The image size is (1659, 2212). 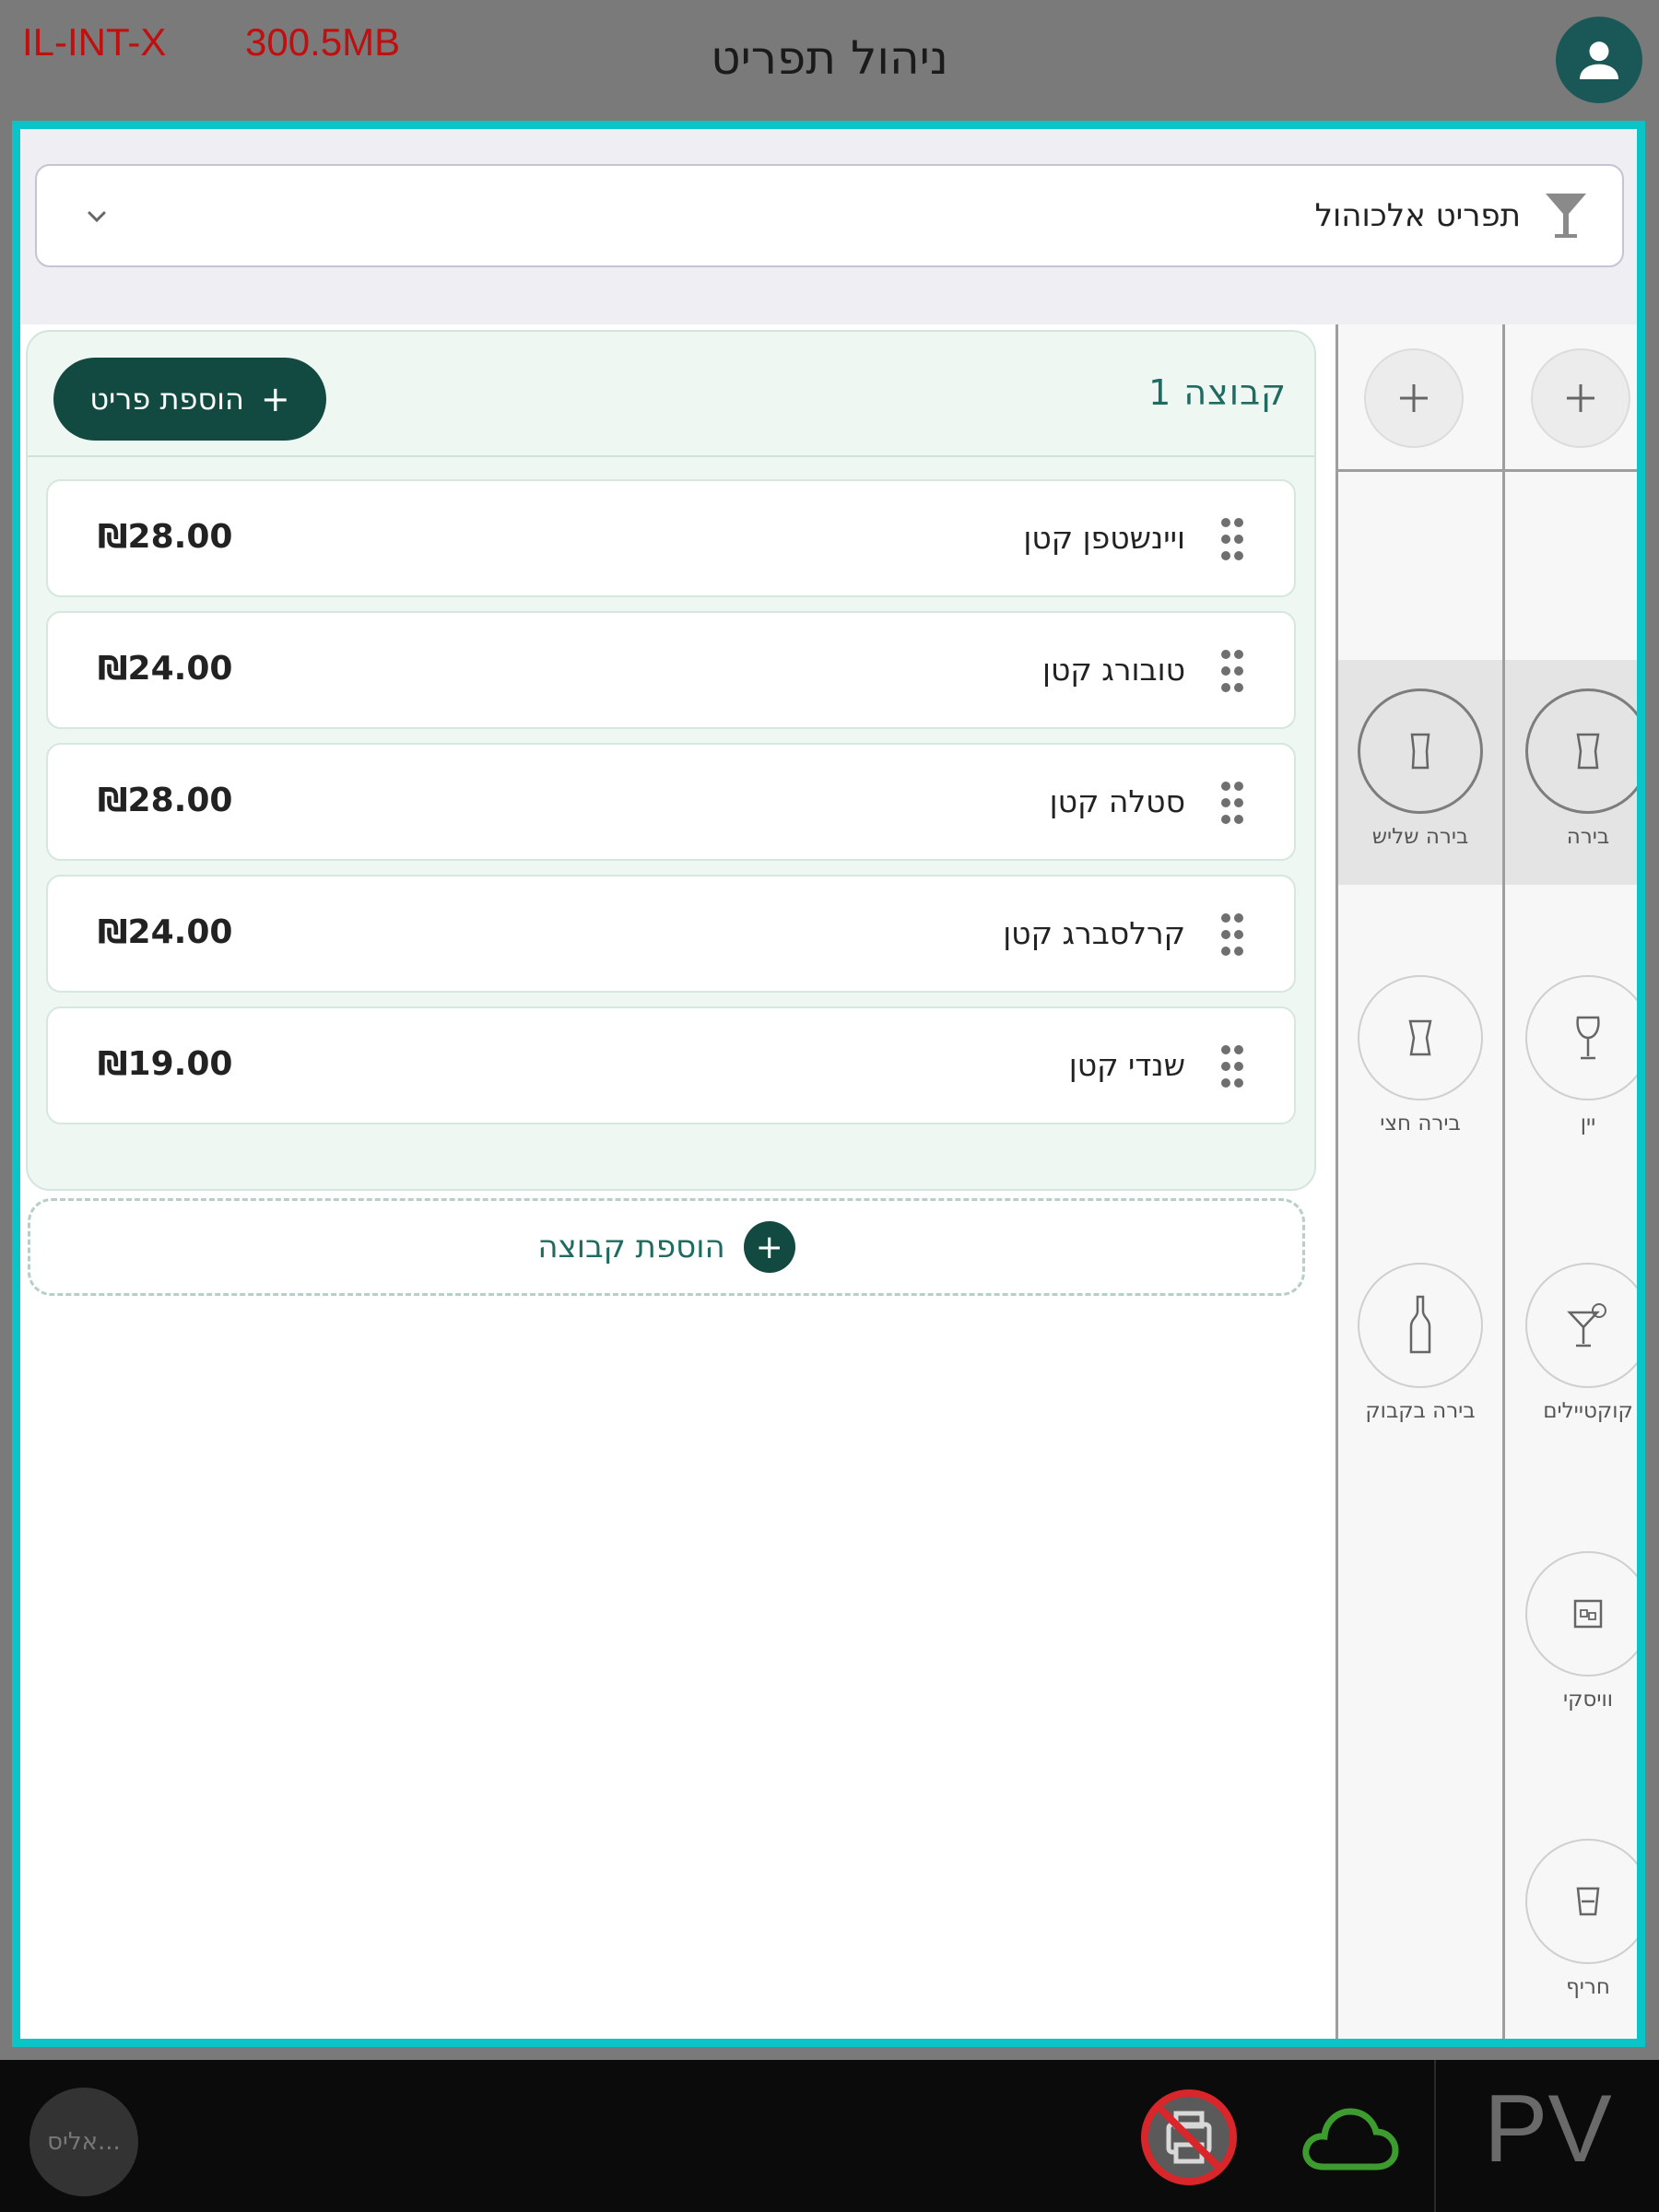 I want to click on item-name: קרלסברג קטן, so click(x=1094, y=933).